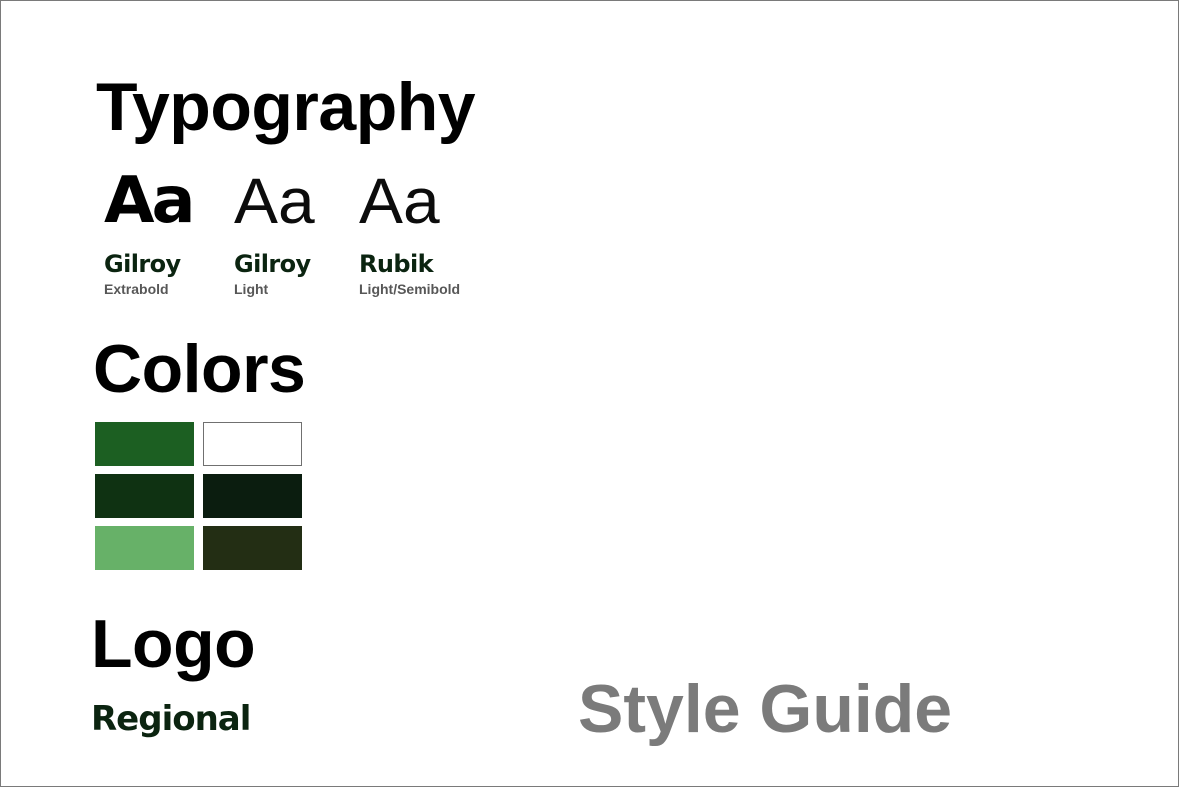 This screenshot has height=787, width=1179. Describe the element at coordinates (136, 289) in the screenshot. I see `font-weight-label: Extrabold` at that location.